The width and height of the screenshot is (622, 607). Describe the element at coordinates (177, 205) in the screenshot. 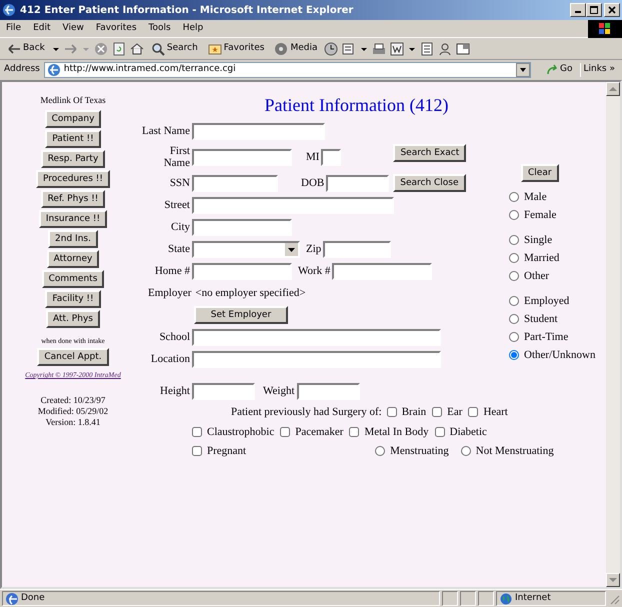

I see `field-label: Street` at that location.